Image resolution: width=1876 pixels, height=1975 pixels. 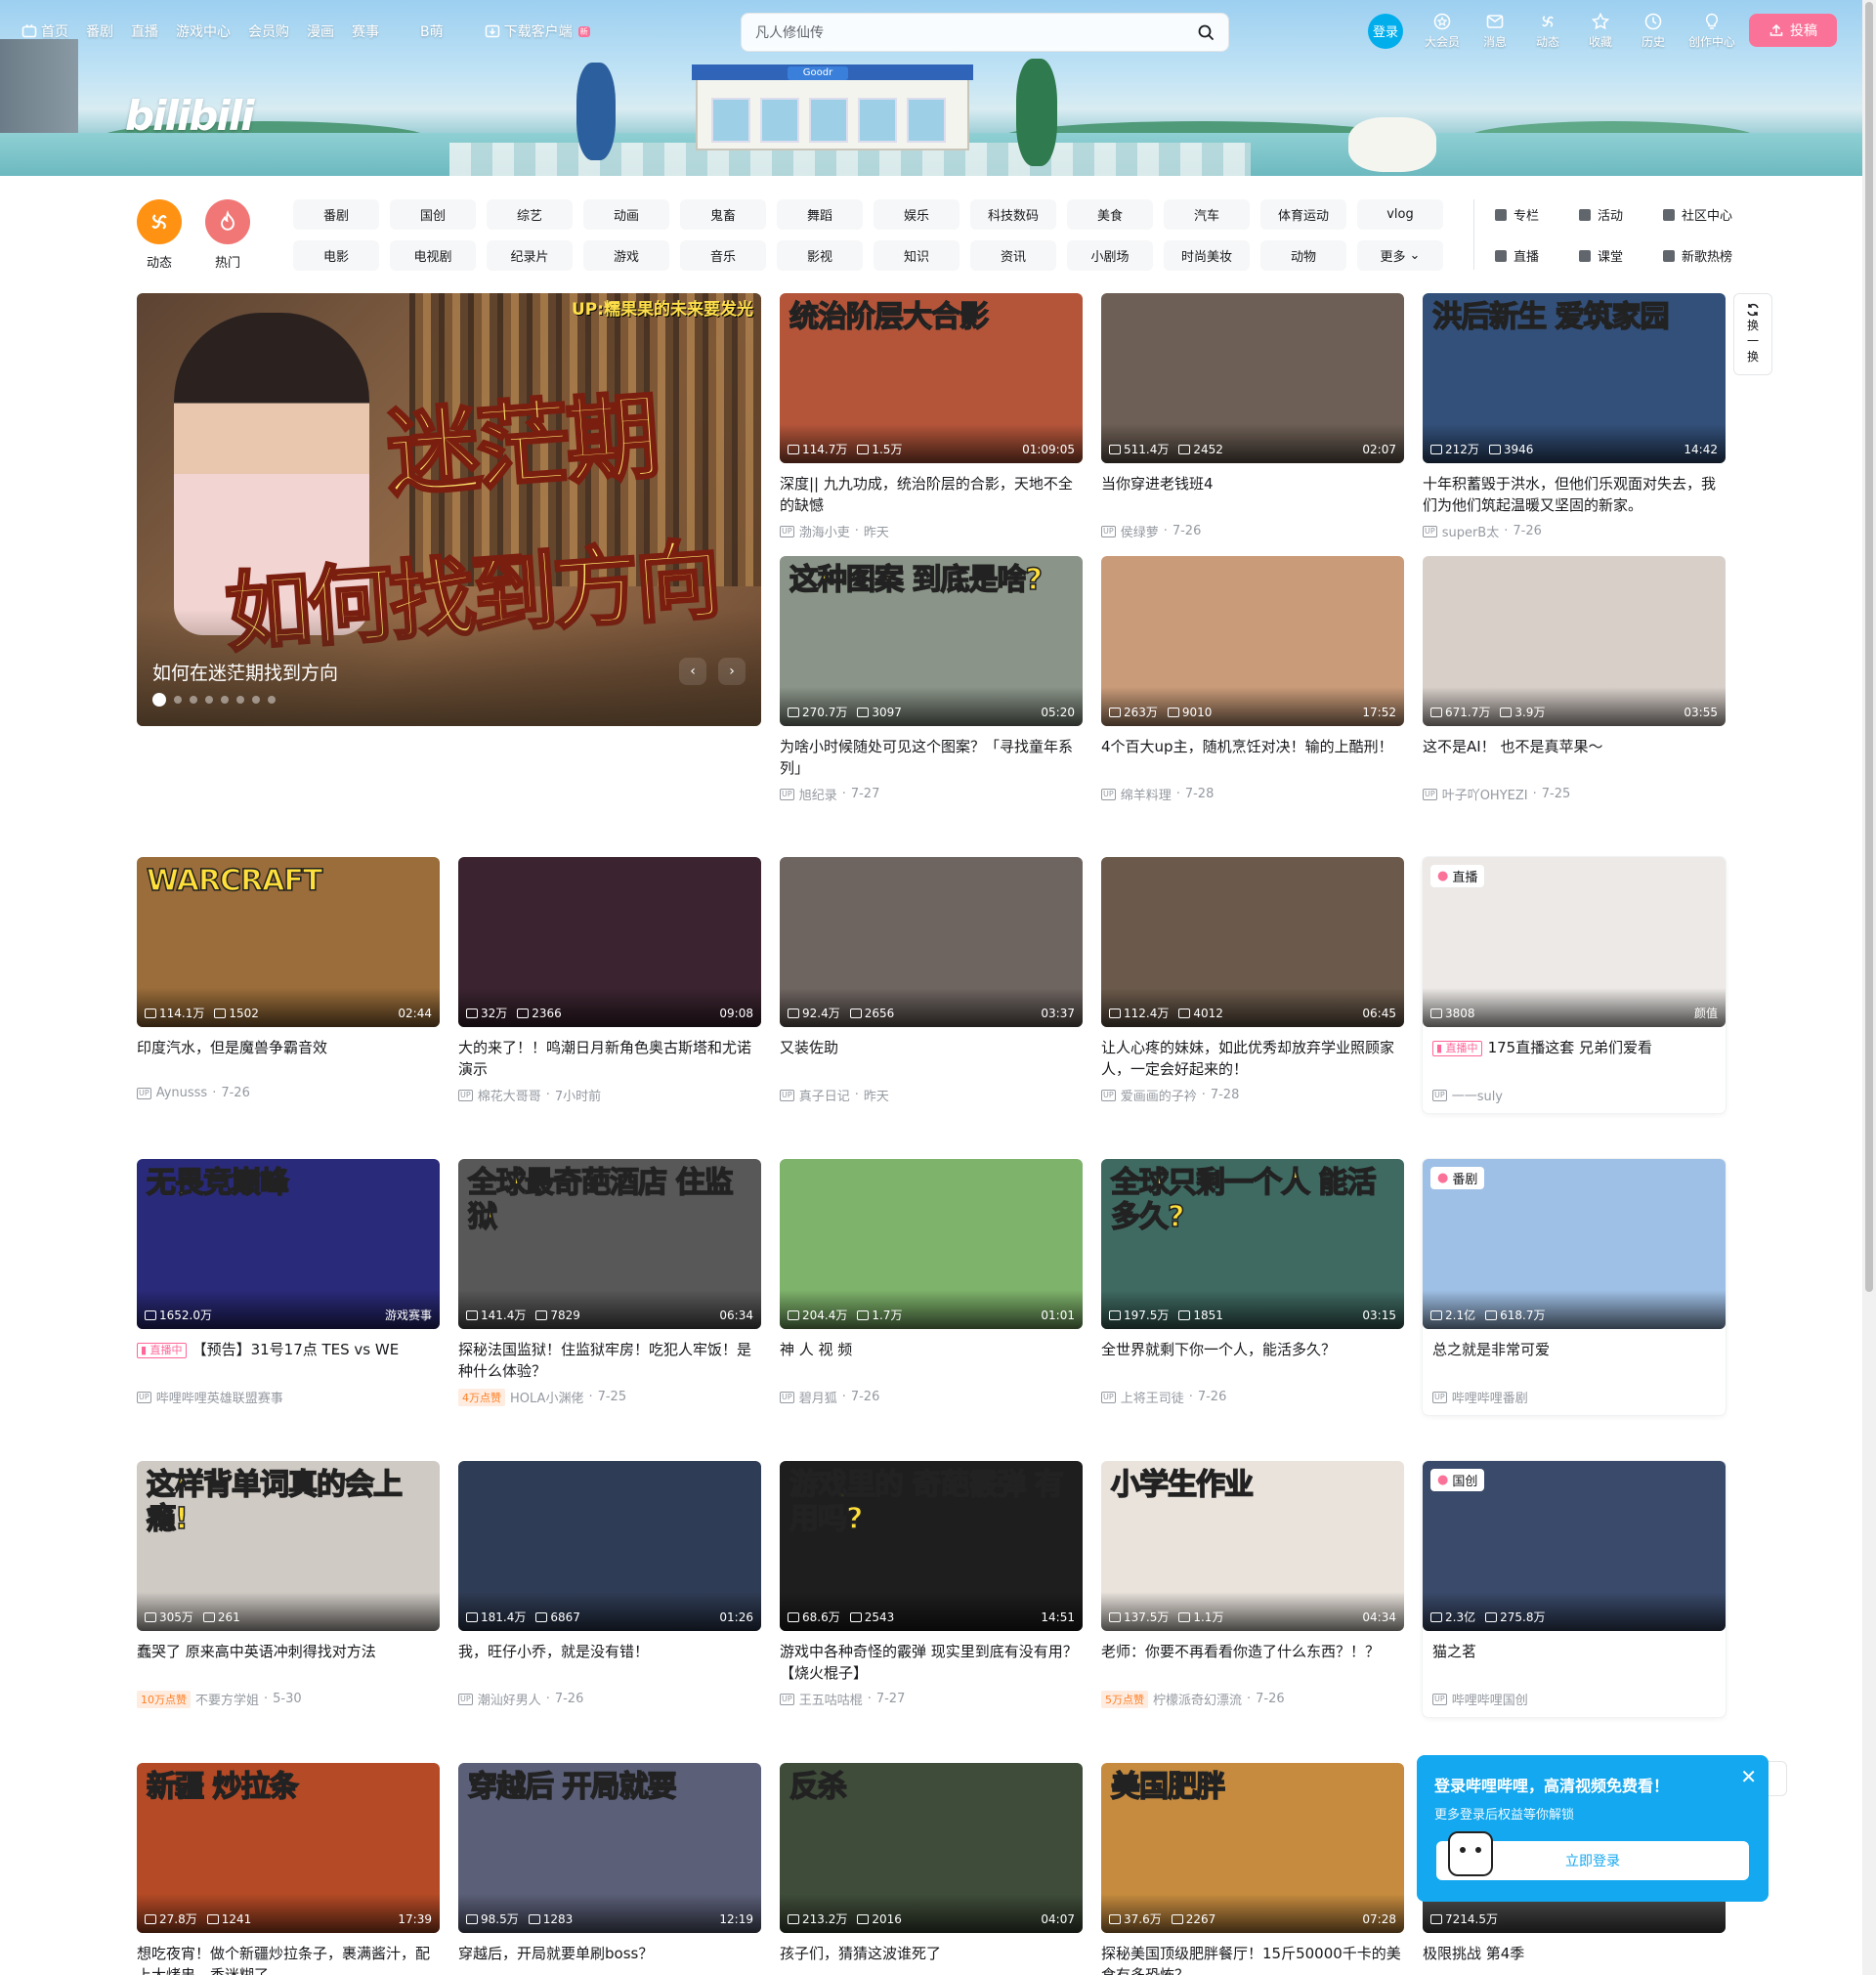 I want to click on category-chip: 影视, so click(x=820, y=256).